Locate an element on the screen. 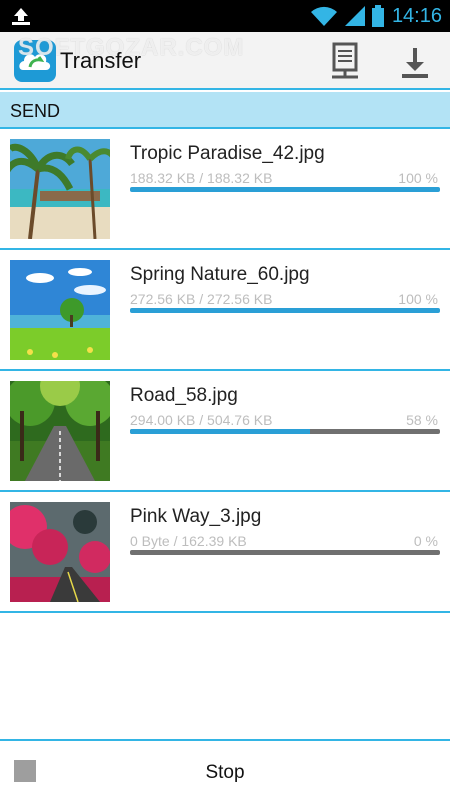 This screenshot has height=800, width=450. thumbnail-pink-trees is located at coordinates (60, 552).